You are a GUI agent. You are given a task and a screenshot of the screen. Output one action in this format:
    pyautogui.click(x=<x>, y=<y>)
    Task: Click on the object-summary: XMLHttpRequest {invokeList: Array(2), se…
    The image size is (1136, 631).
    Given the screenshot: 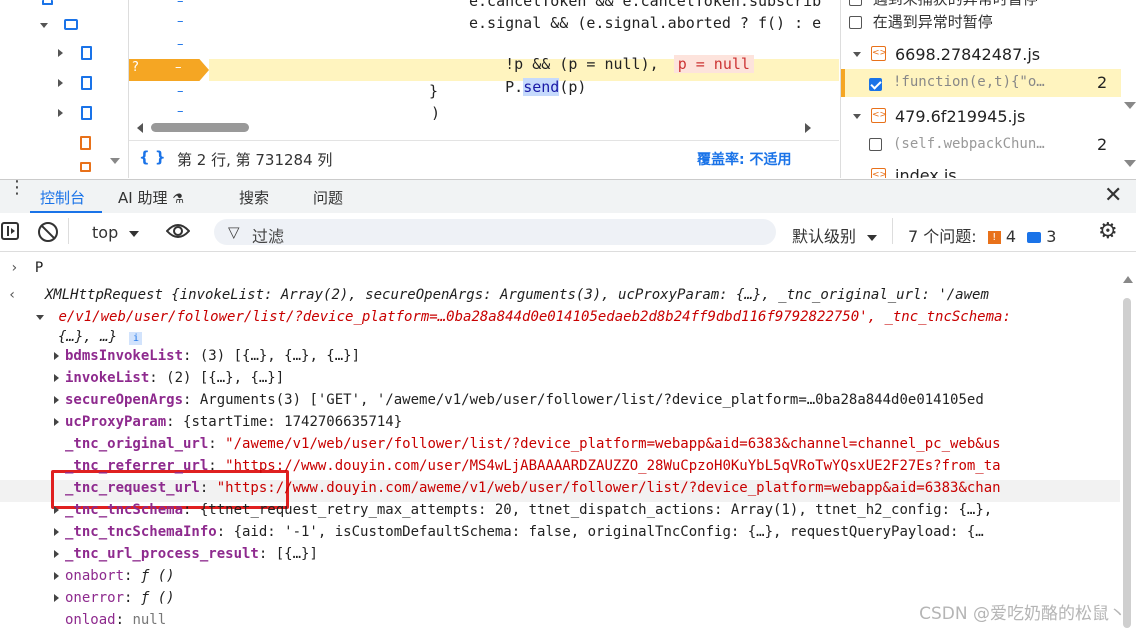 What is the action you would take?
    pyautogui.click(x=516, y=295)
    